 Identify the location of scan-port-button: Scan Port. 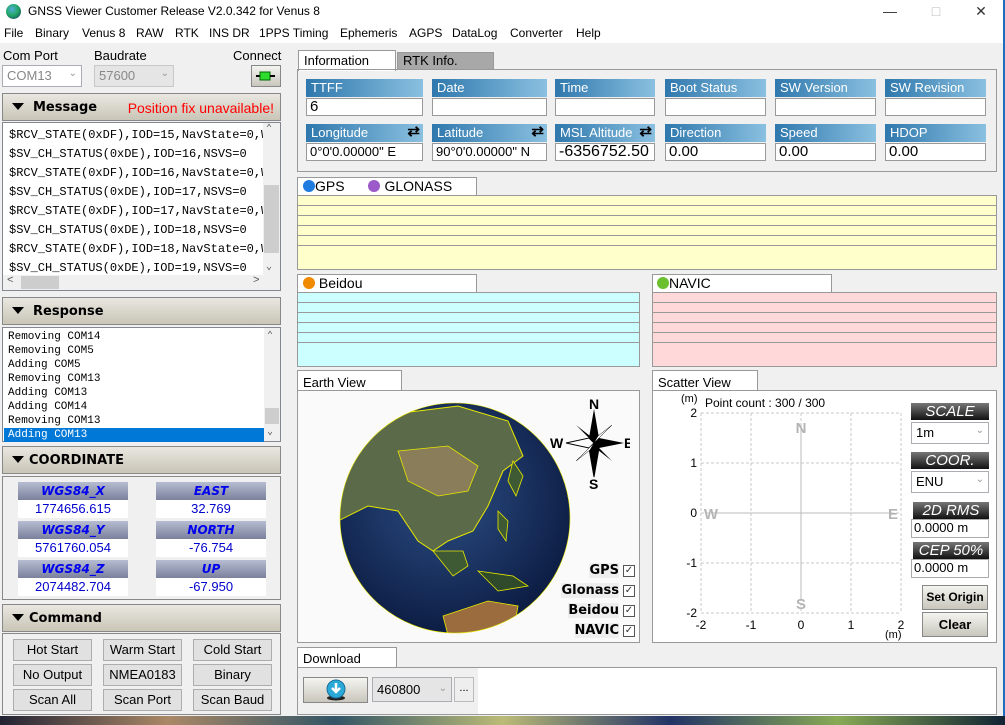
(142, 700).